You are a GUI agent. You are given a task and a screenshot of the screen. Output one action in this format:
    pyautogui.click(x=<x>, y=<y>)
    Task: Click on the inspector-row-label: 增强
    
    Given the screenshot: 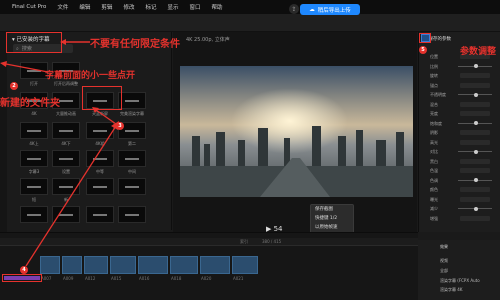 What is the action you would take?
    pyautogui.click(x=434, y=218)
    